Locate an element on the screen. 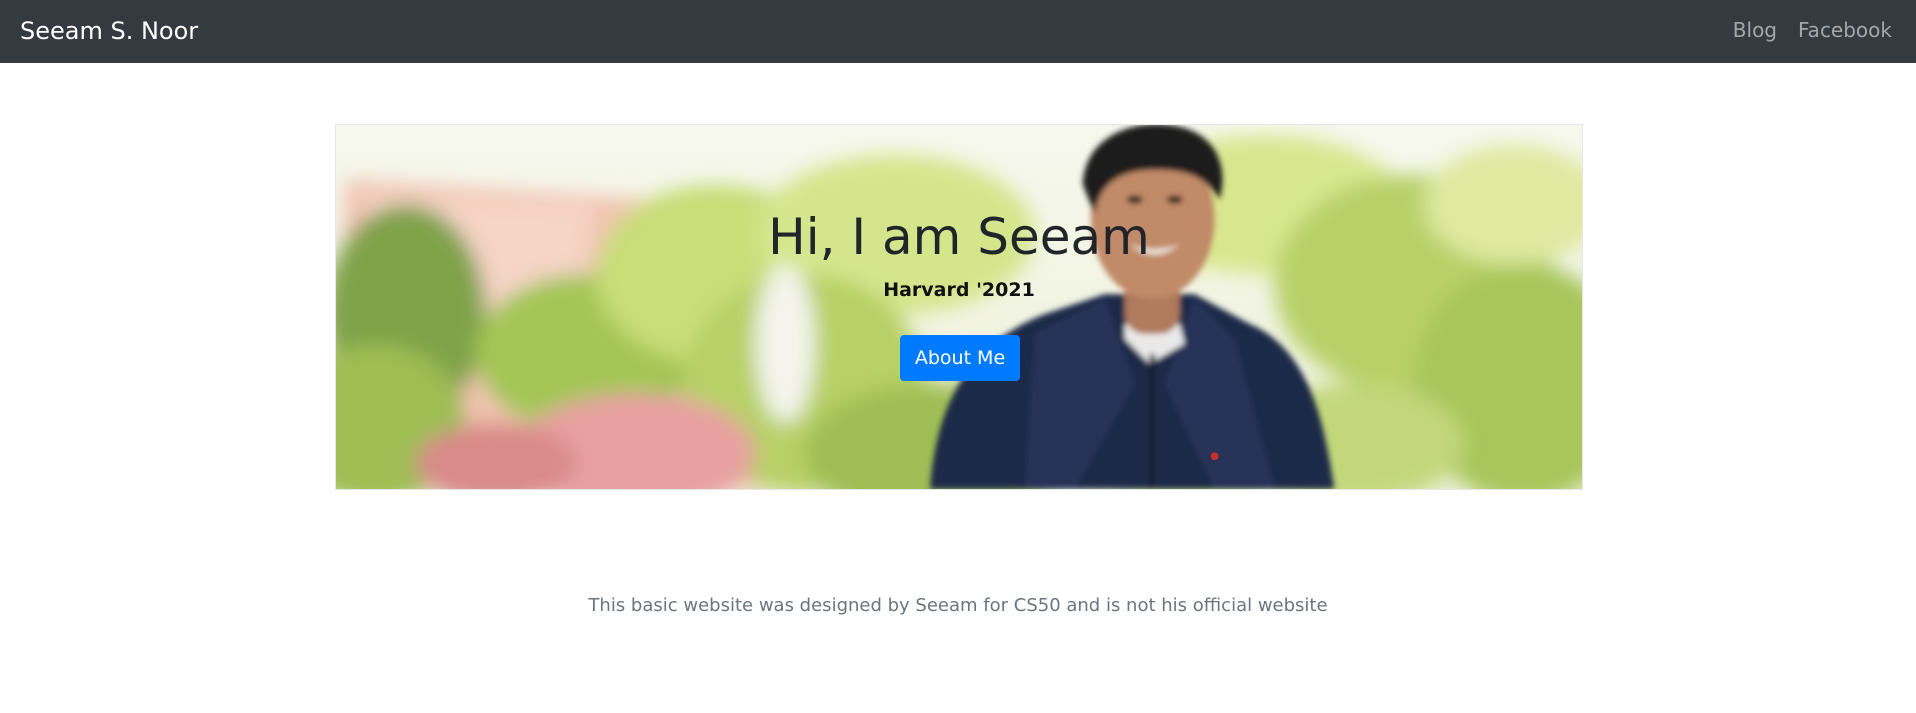 The height and width of the screenshot is (713, 1916). hero-subtitle: Harvard '2021 is located at coordinates (959, 290).